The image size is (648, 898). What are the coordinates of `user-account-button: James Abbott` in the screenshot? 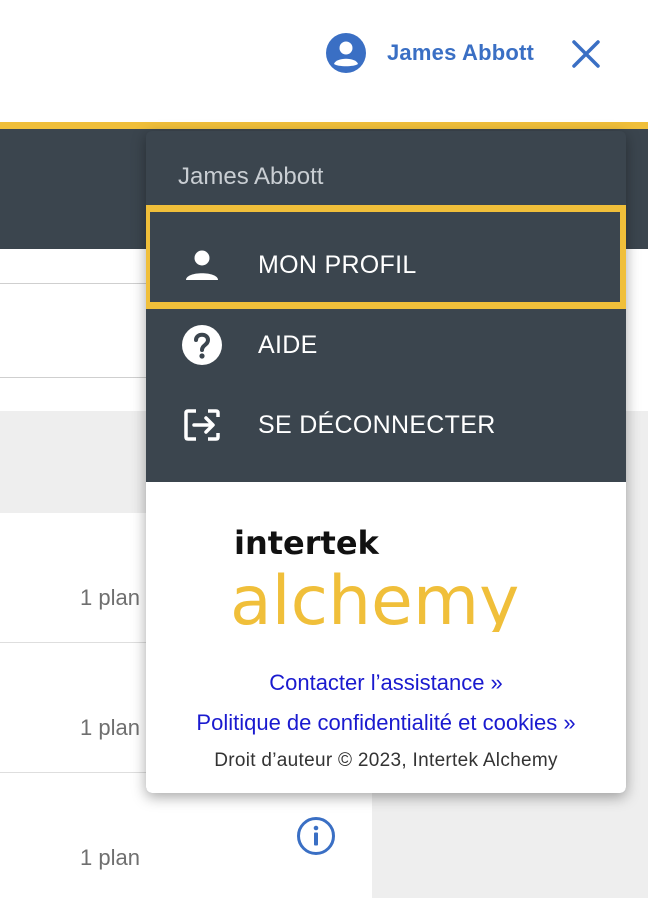 It's located at (430, 53).